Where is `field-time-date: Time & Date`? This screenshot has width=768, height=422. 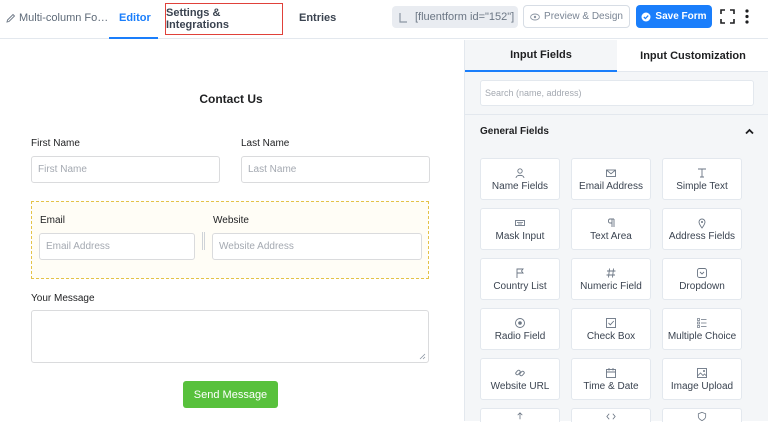
field-time-date: Time & Date is located at coordinates (611, 379).